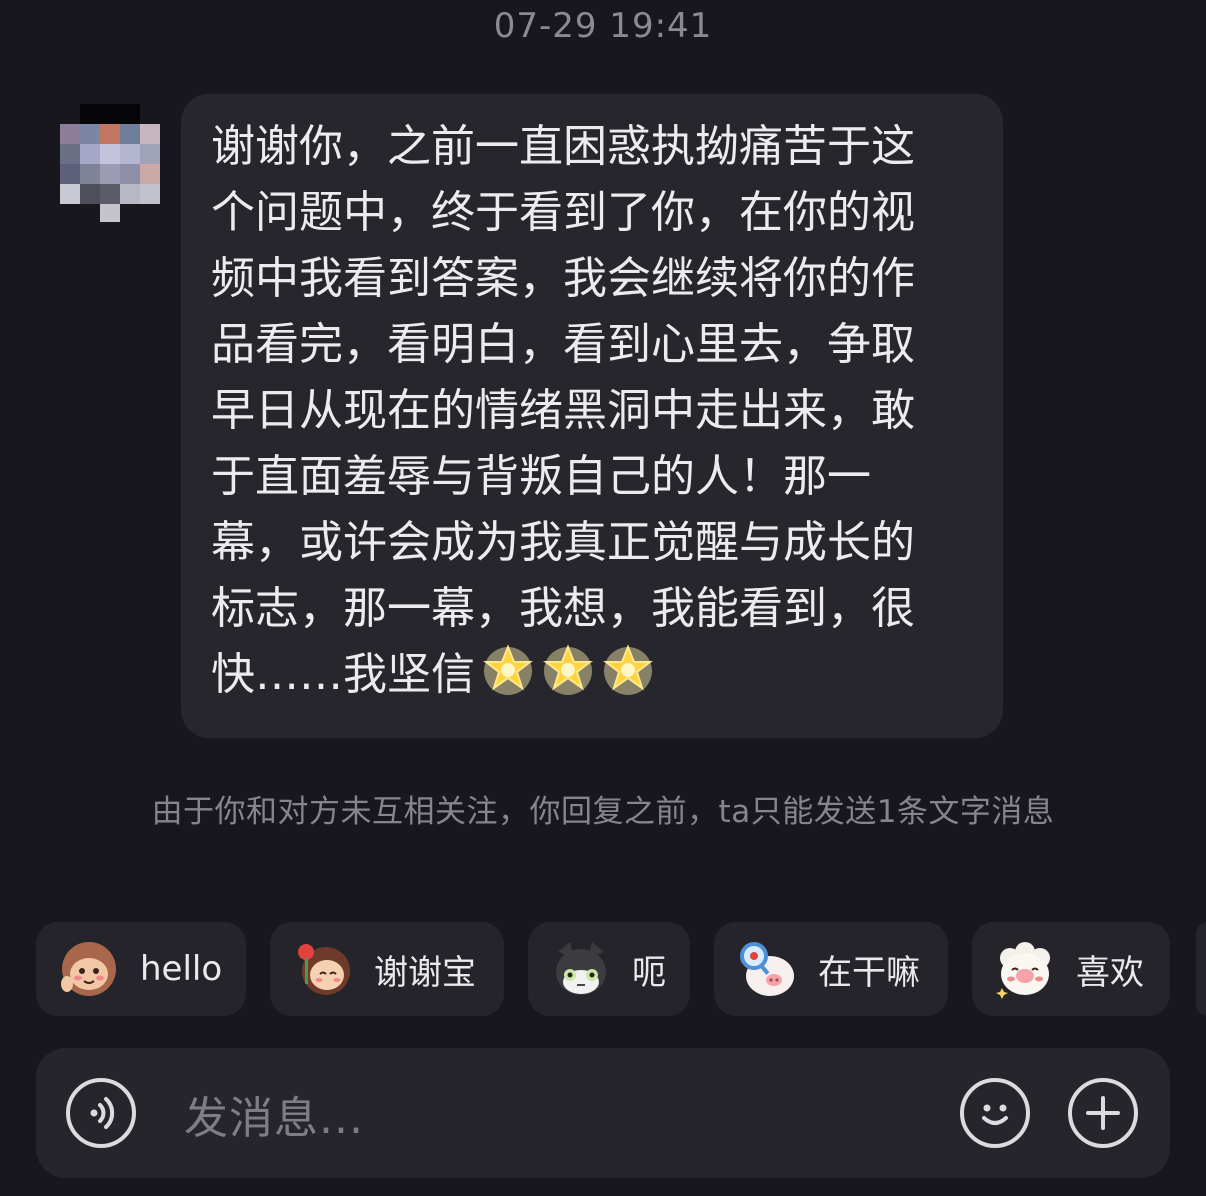 This screenshot has width=1206, height=1196. I want to click on speechless-cat-sticker-icon, so click(581, 968).